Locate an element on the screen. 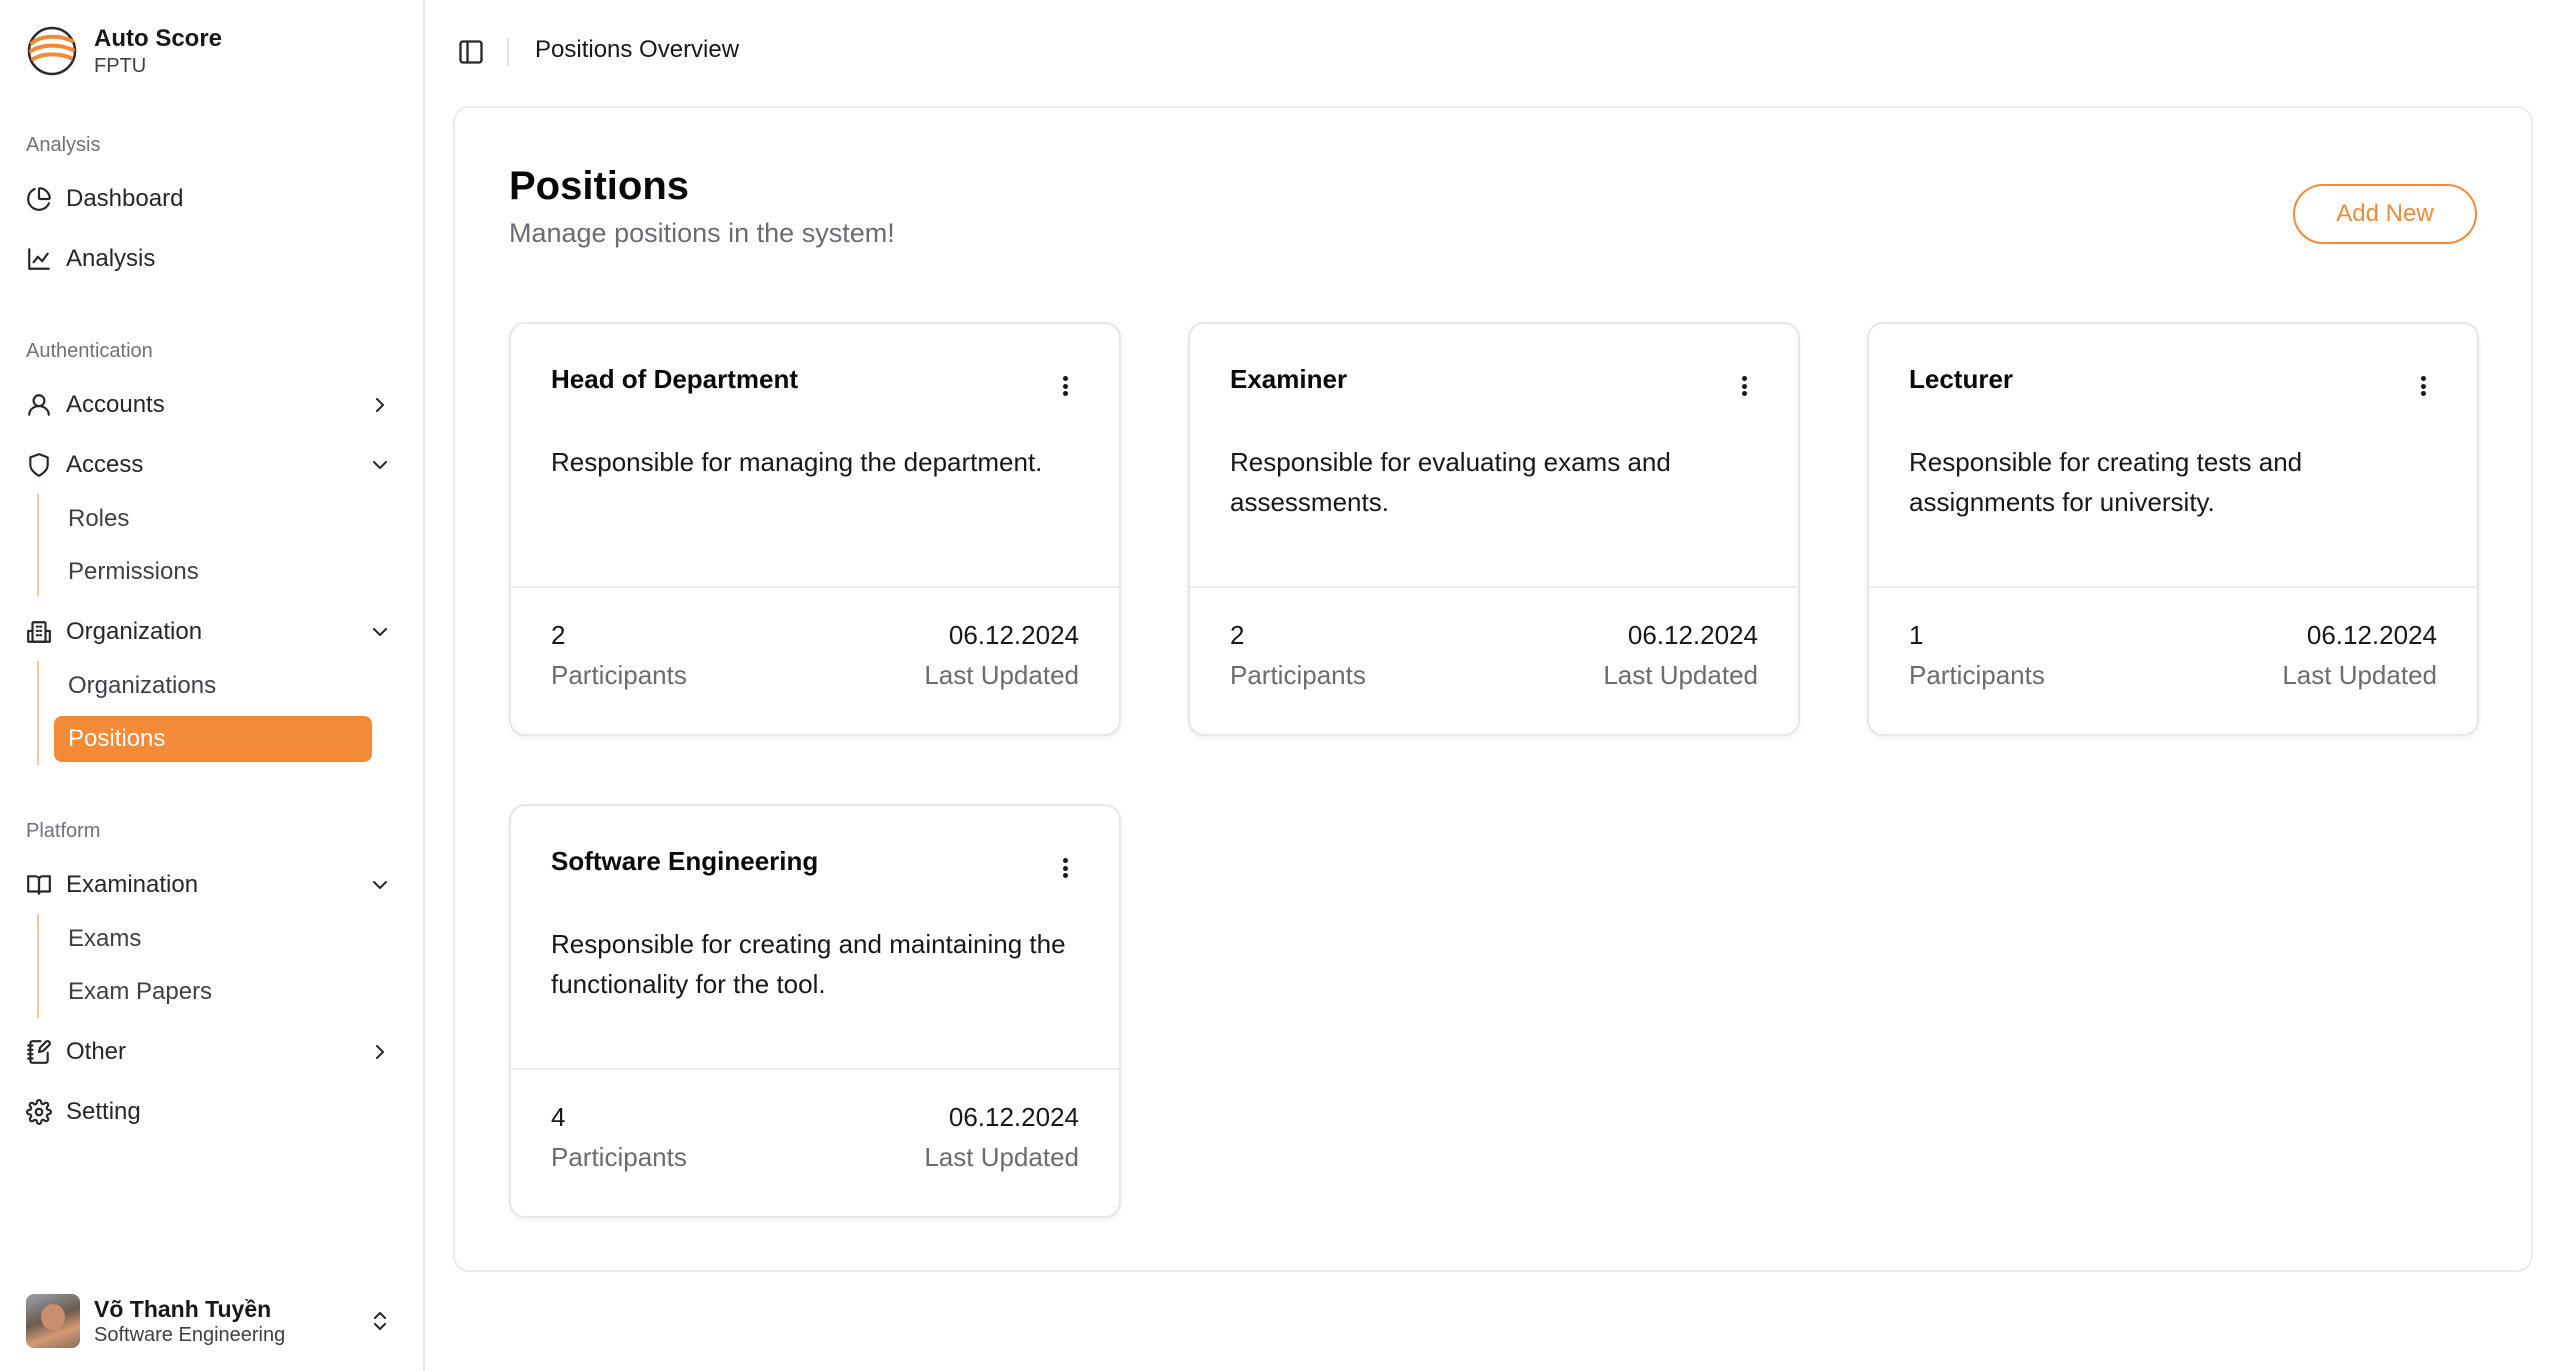 Image resolution: width=2560 pixels, height=1371 pixels. sidebar-item-label: Organization is located at coordinates (134, 631).